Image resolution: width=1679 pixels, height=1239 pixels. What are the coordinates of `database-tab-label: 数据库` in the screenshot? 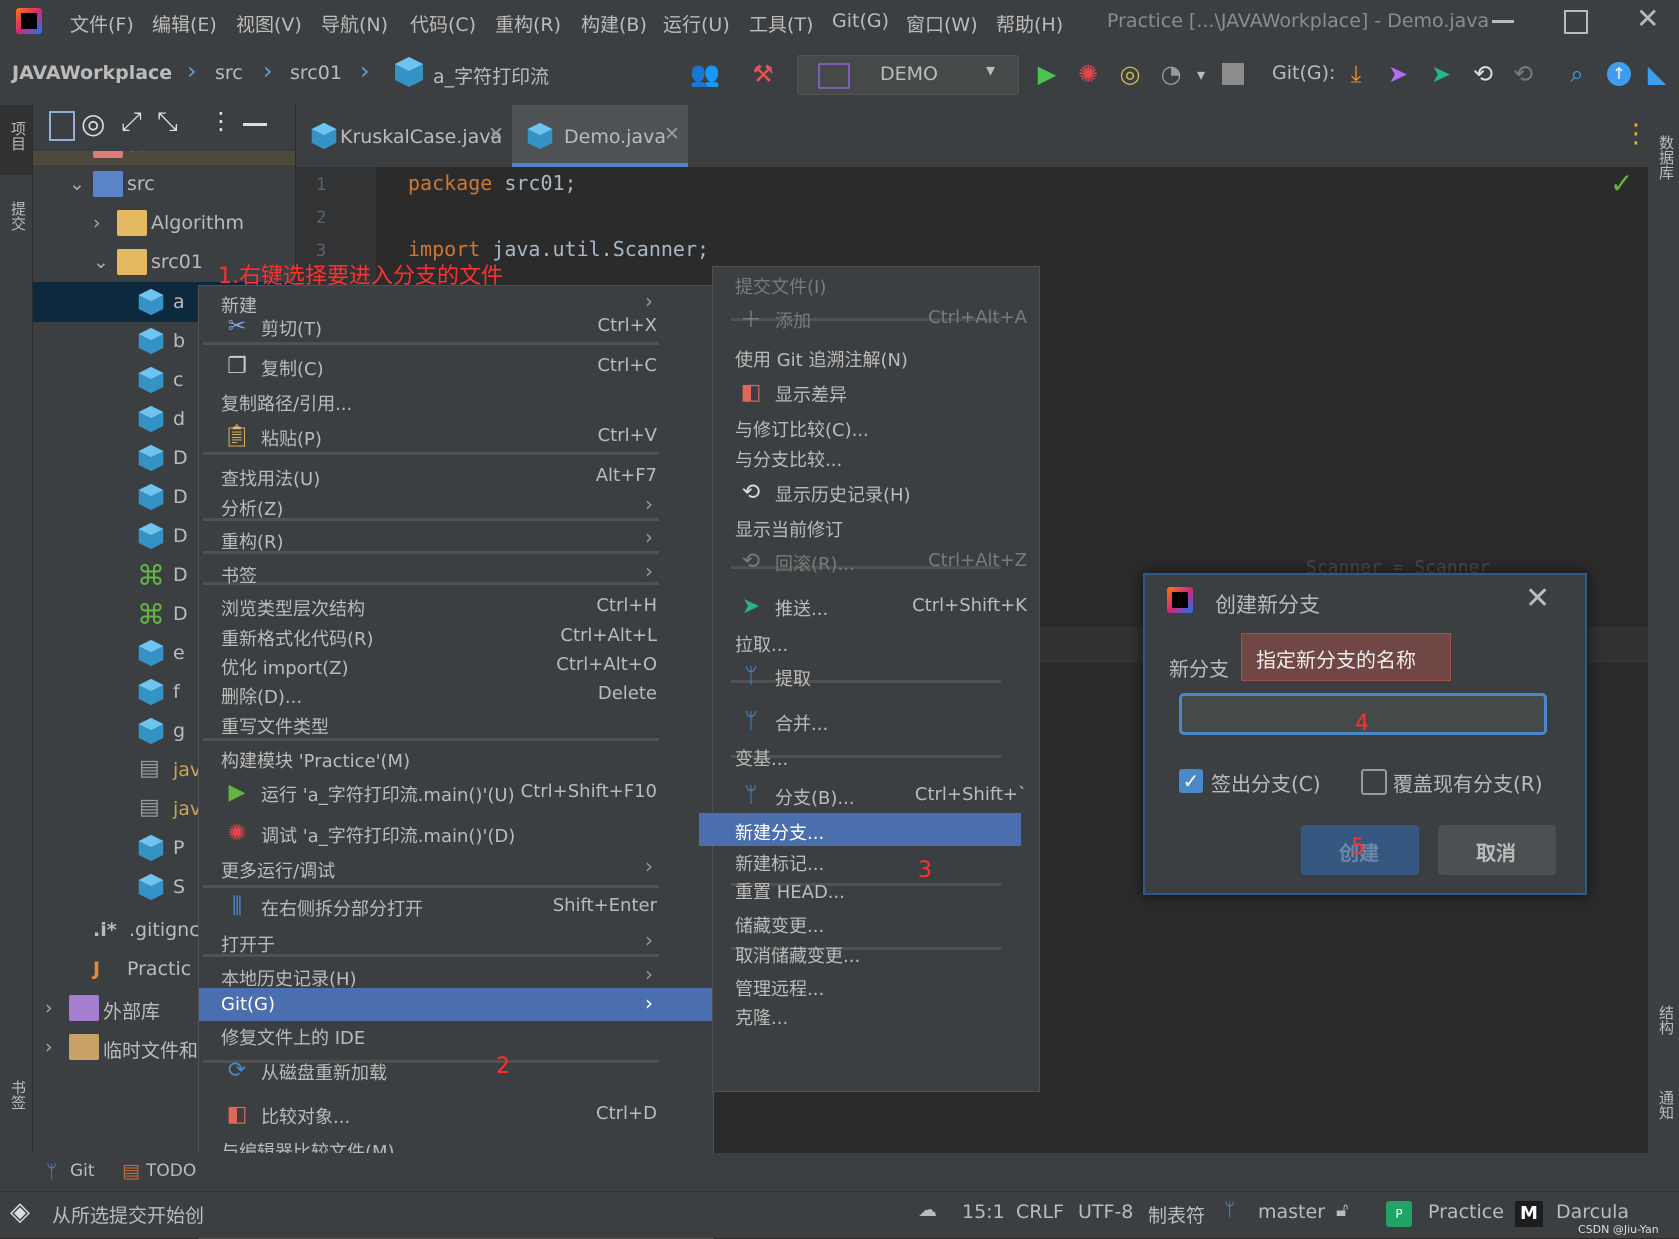 It's located at (1666, 157).